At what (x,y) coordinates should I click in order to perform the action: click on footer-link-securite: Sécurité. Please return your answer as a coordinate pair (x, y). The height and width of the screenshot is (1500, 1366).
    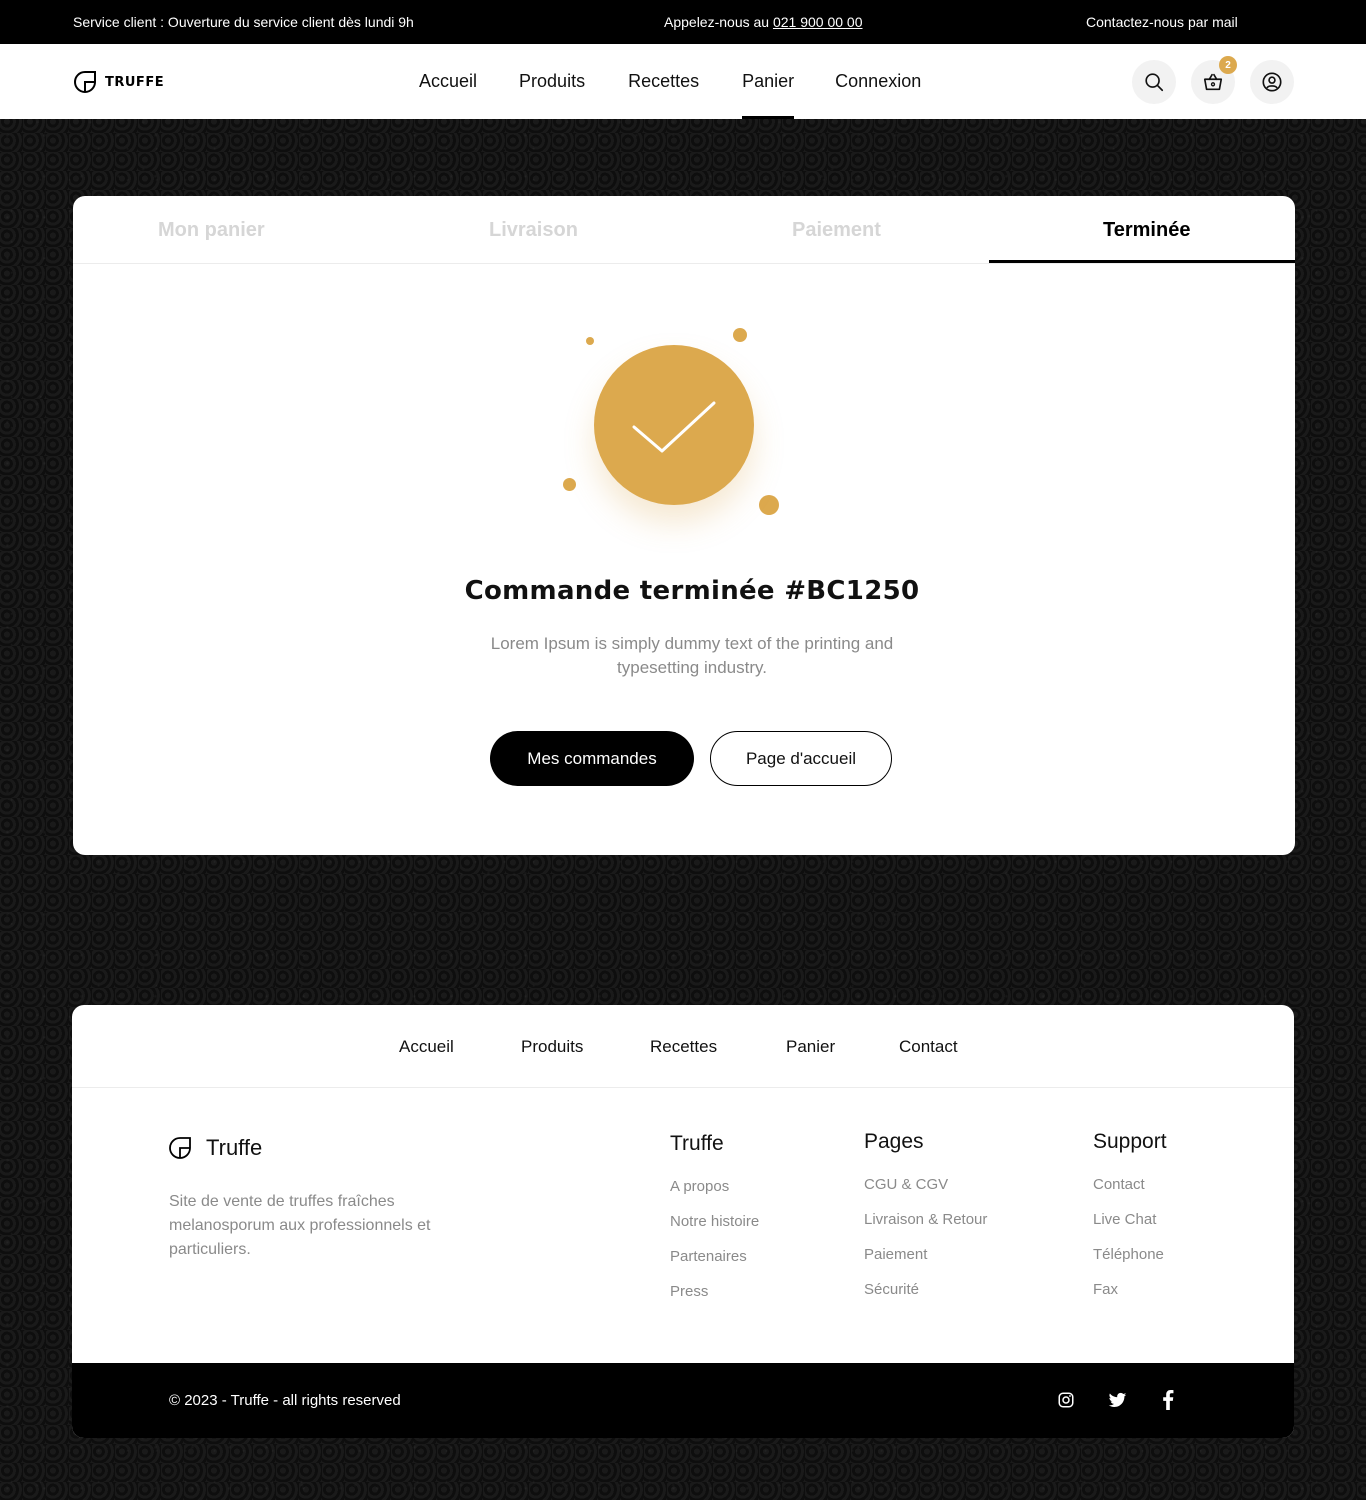
    Looking at the image, I should click on (925, 1298).